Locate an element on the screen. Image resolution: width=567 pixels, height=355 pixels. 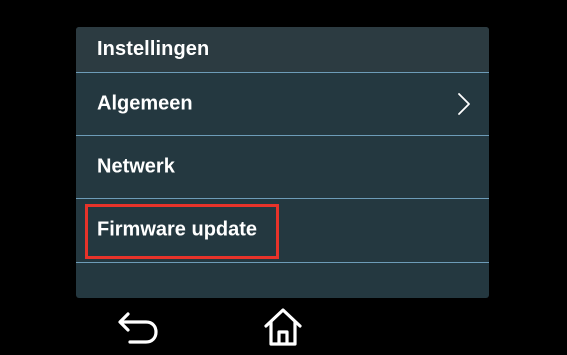
page-title: Instellingen is located at coordinates (153, 49).